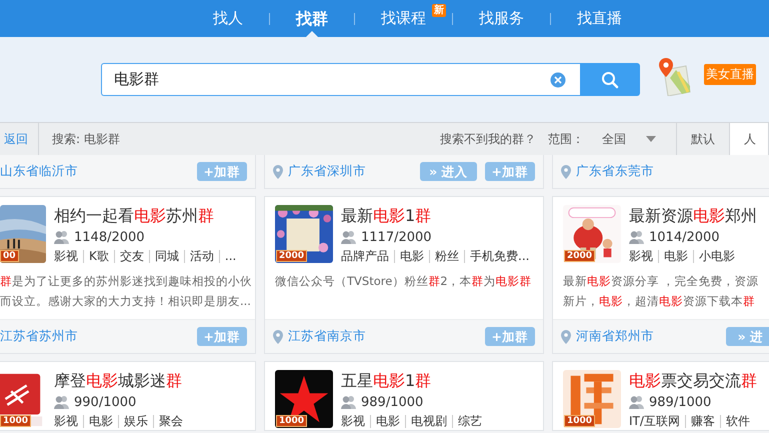  Describe the element at coordinates (166, 256) in the screenshot. I see `group-tag: 同城` at that location.